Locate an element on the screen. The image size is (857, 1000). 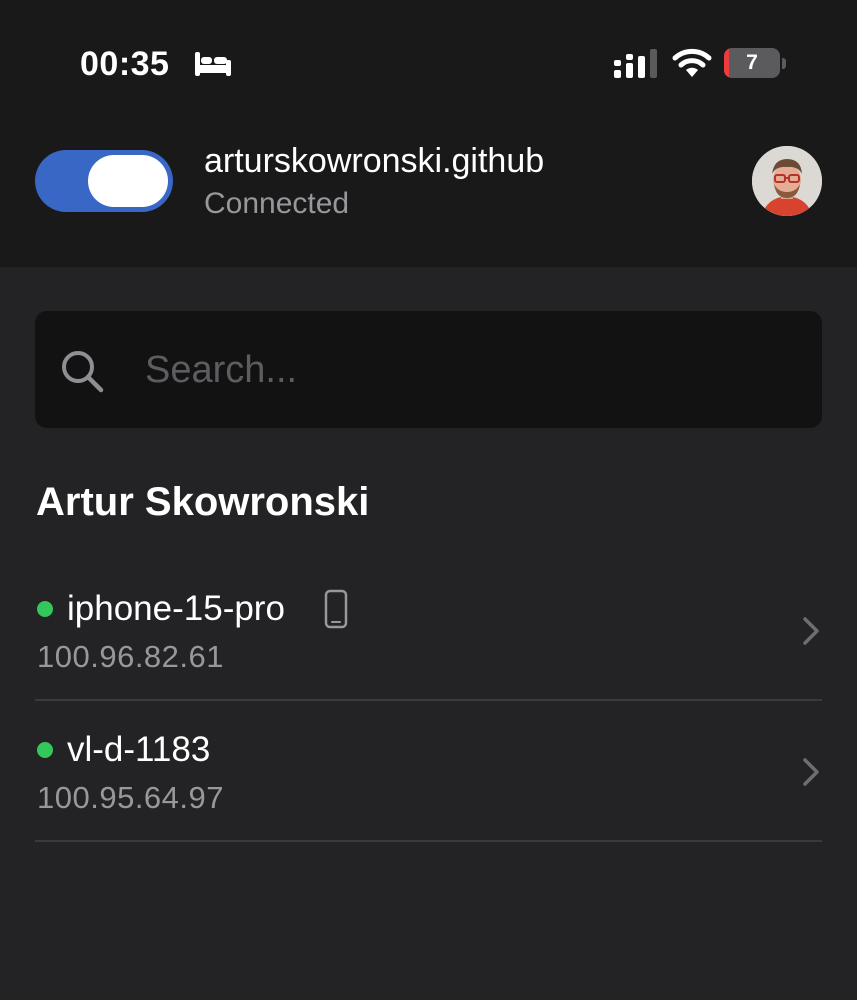
battery-indicator: 7 is located at coordinates (755, 64).